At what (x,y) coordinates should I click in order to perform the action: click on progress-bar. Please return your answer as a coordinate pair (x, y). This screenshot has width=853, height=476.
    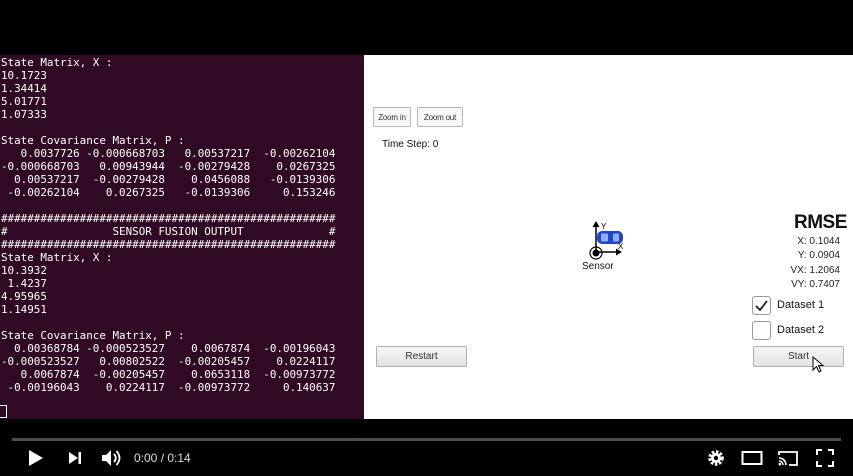
    Looking at the image, I should click on (426, 439).